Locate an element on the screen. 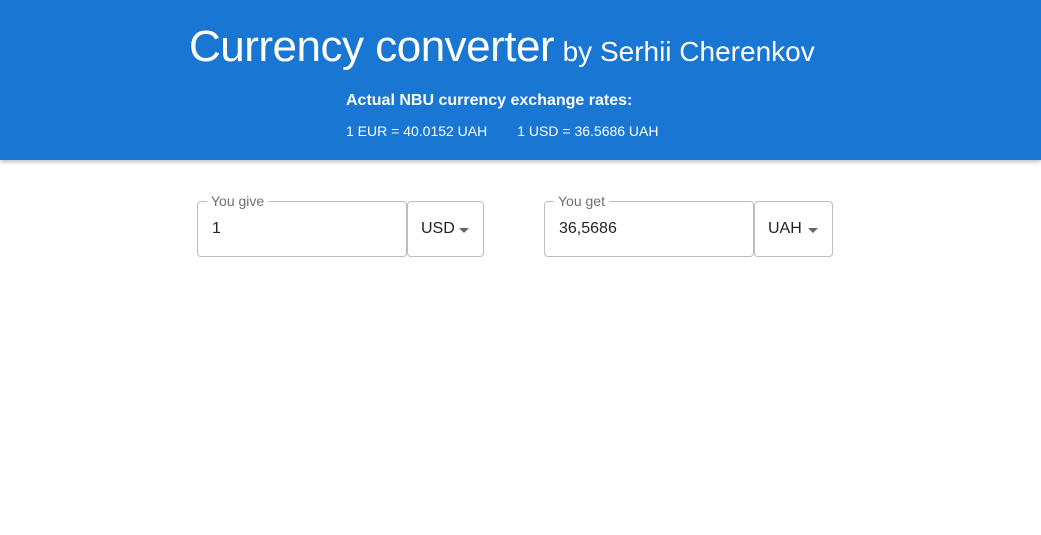 This screenshot has width=1041, height=535. rates-row: 1 EUR = 40.0152 UAH 1 USD = 36.5686 UAH is located at coordinates (502, 131).